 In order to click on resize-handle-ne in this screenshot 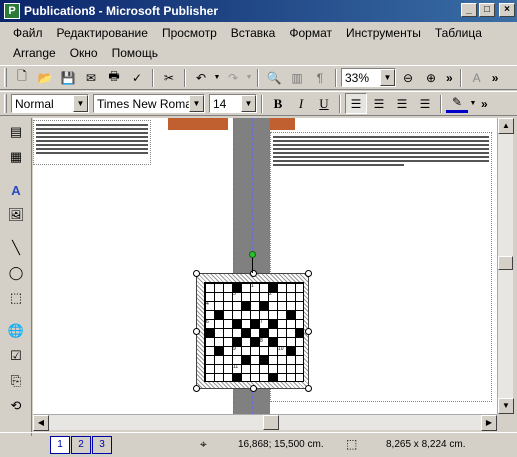, I will do `click(308, 273)`.